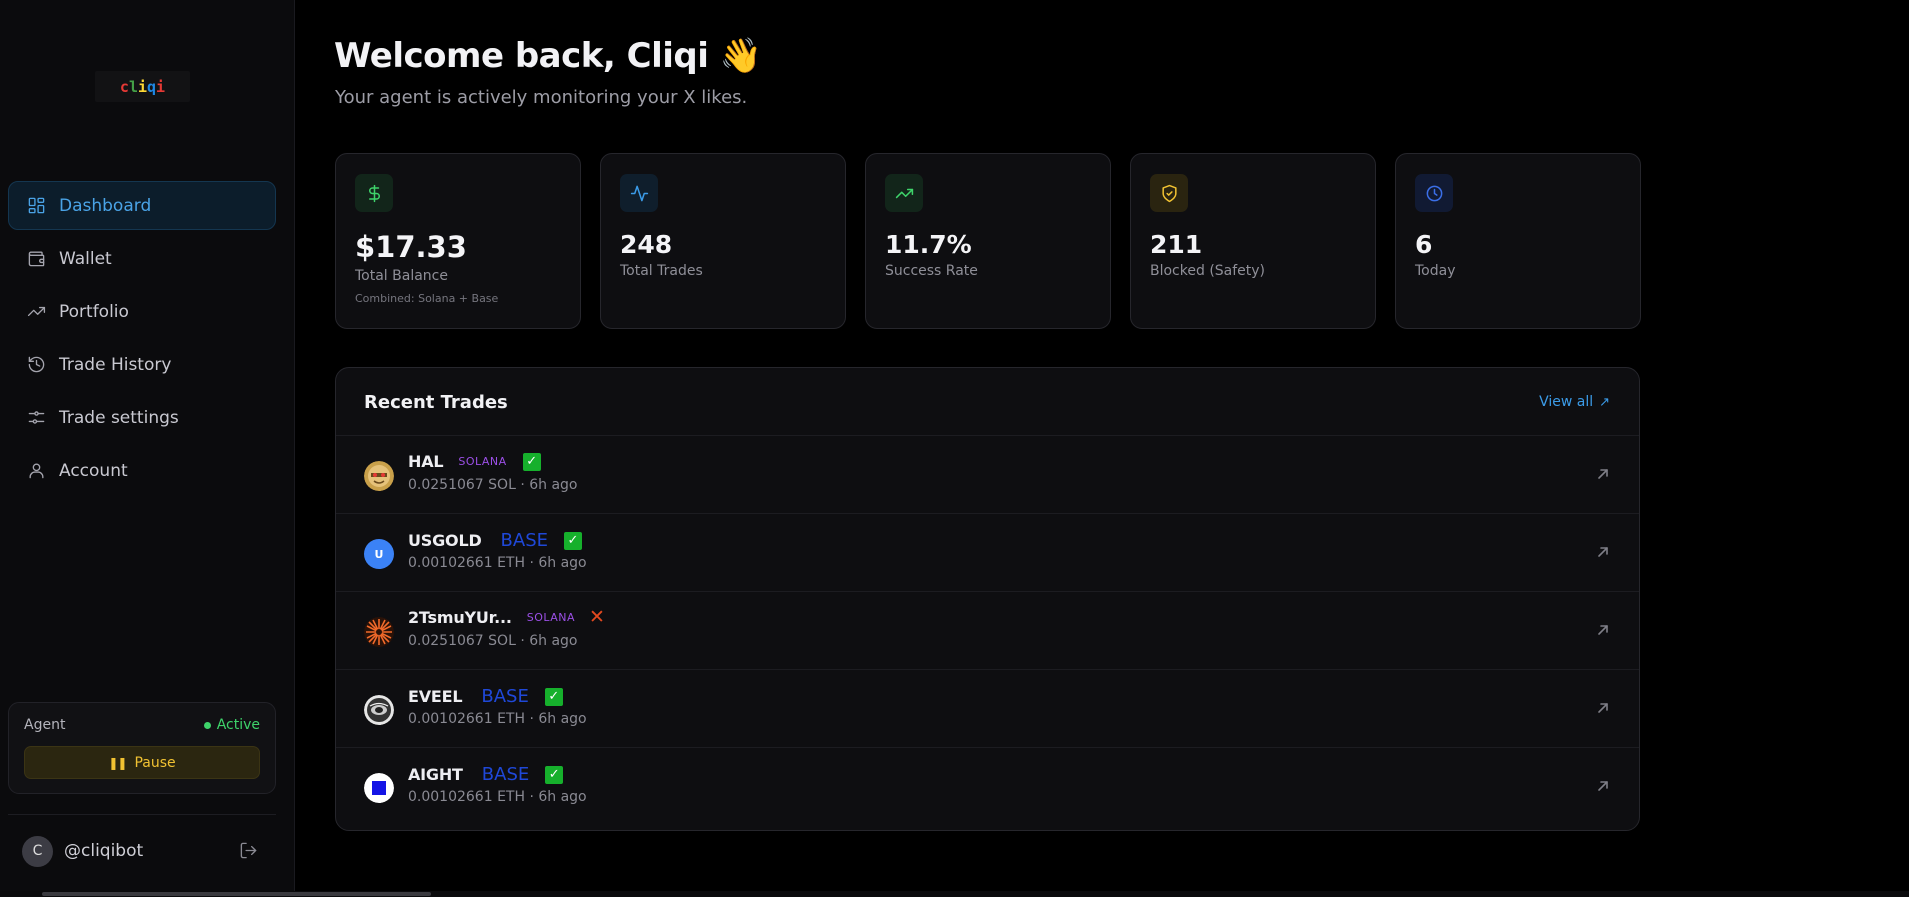 This screenshot has height=897, width=1909. Describe the element at coordinates (1434, 193) in the screenshot. I see `clock-icon` at that location.